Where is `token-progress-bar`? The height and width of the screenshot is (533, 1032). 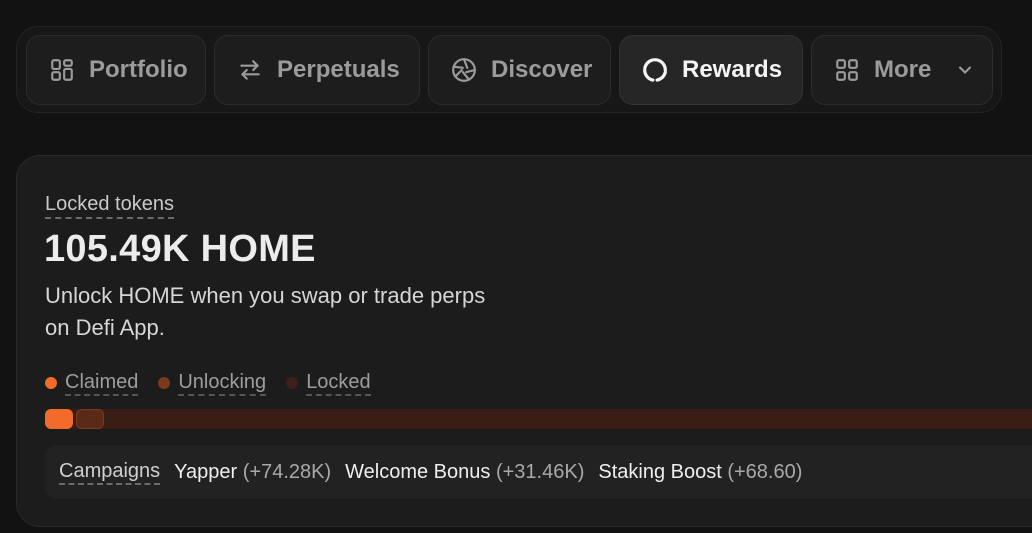 token-progress-bar is located at coordinates (538, 419).